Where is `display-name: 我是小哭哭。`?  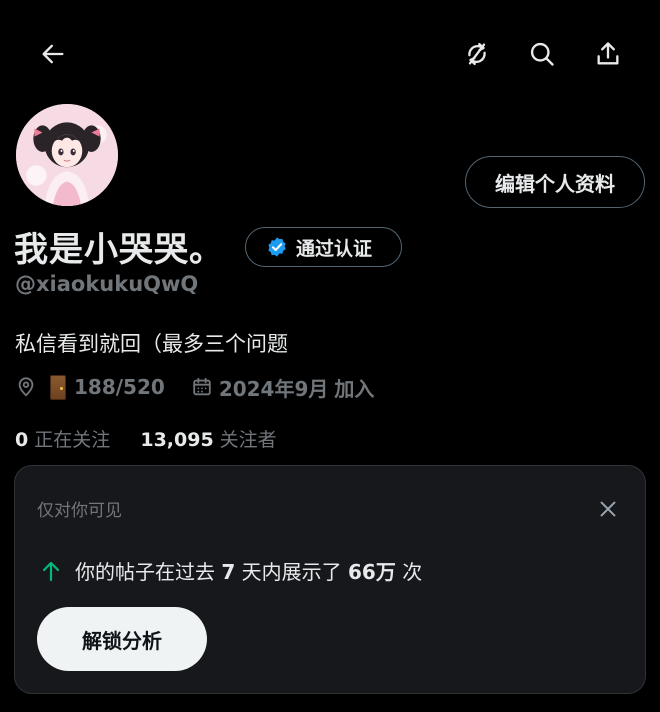
display-name: 我是小哭哭。 is located at coordinates (119, 250).